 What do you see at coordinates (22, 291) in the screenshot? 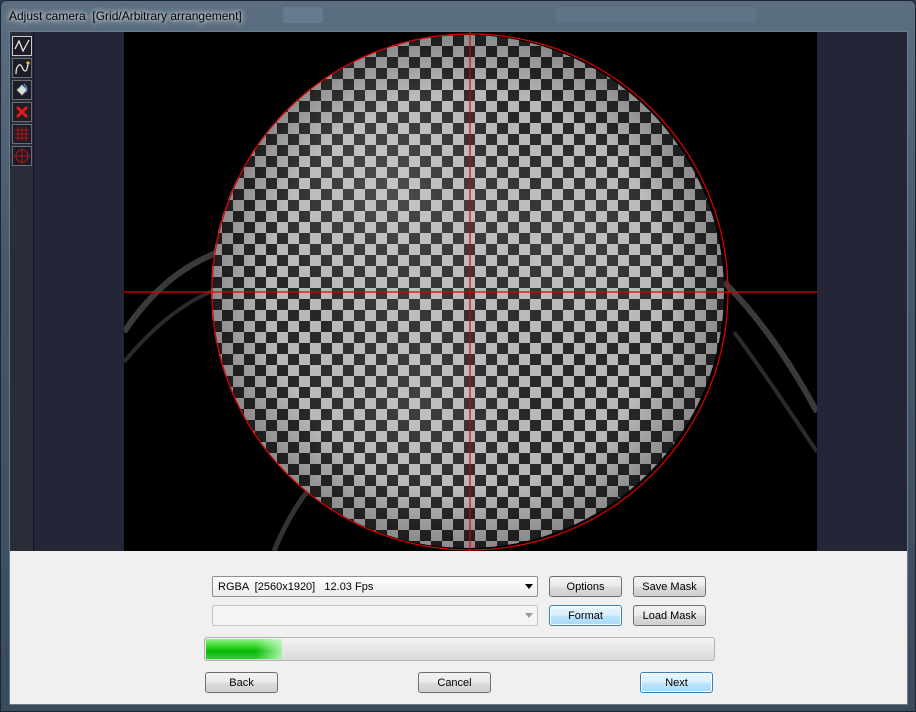
I see `tool-palette` at bounding box center [22, 291].